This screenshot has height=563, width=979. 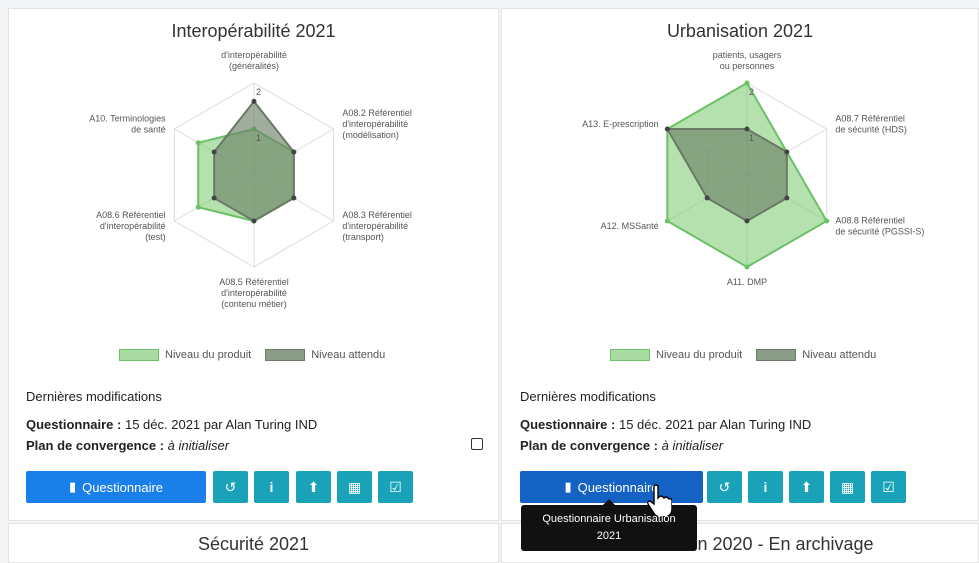 What do you see at coordinates (871, 124) in the screenshot?
I see `axis-label: A08.7 Référentiel de sécurité (HDS)` at bounding box center [871, 124].